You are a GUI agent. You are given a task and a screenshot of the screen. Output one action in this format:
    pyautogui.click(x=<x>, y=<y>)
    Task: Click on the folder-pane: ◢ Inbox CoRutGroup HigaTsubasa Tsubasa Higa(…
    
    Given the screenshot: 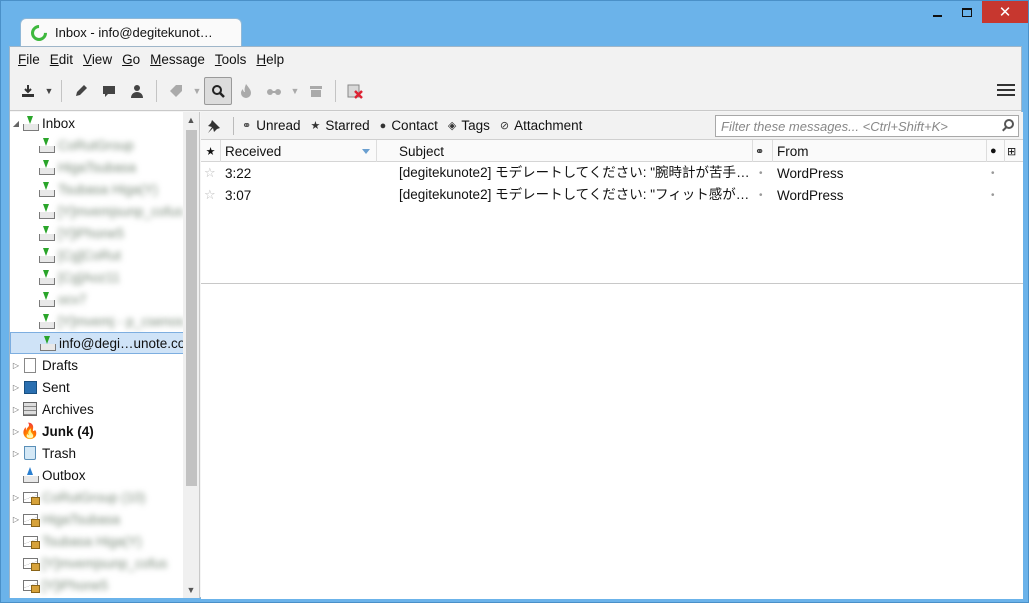 What is the action you would take?
    pyautogui.click(x=105, y=355)
    